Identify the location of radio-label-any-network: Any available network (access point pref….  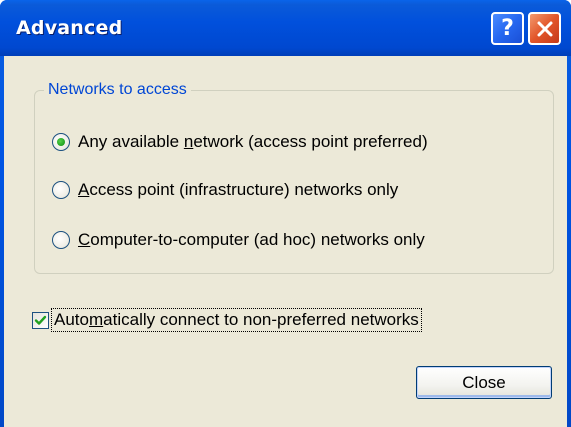
(253, 141).